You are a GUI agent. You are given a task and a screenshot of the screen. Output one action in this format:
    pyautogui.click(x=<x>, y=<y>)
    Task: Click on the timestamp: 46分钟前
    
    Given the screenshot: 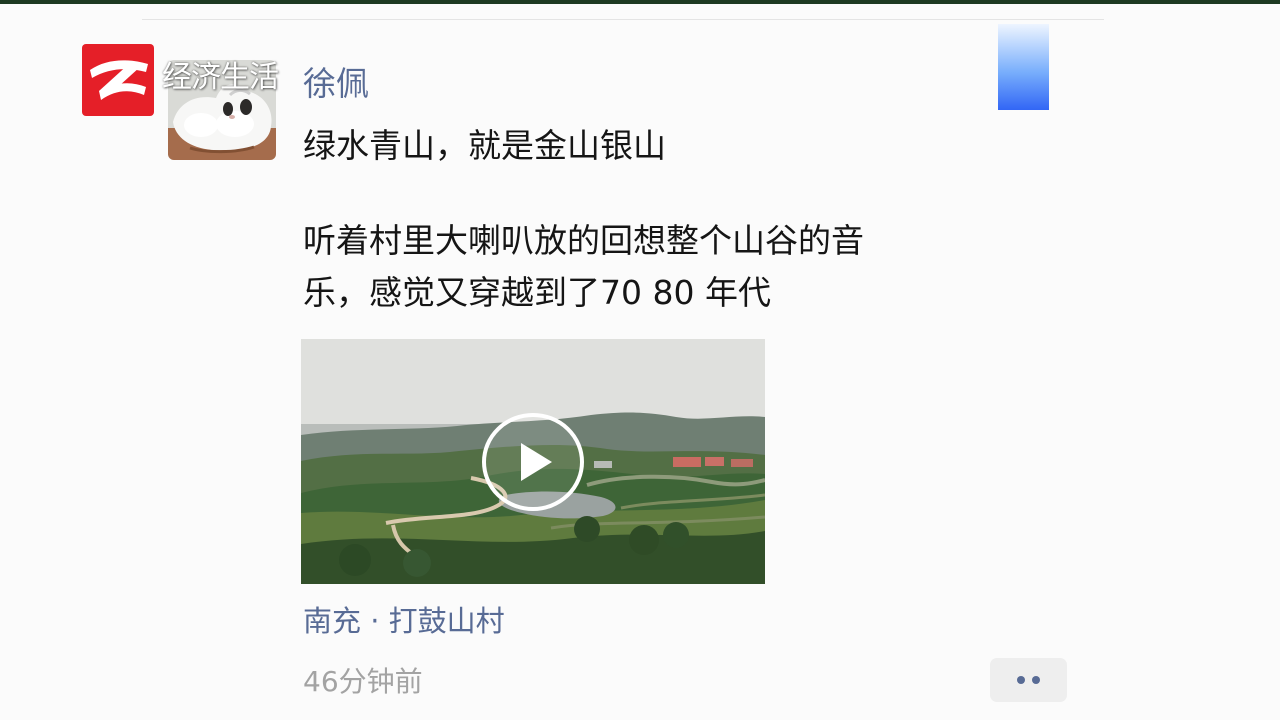 What is the action you would take?
    pyautogui.click(x=363, y=681)
    